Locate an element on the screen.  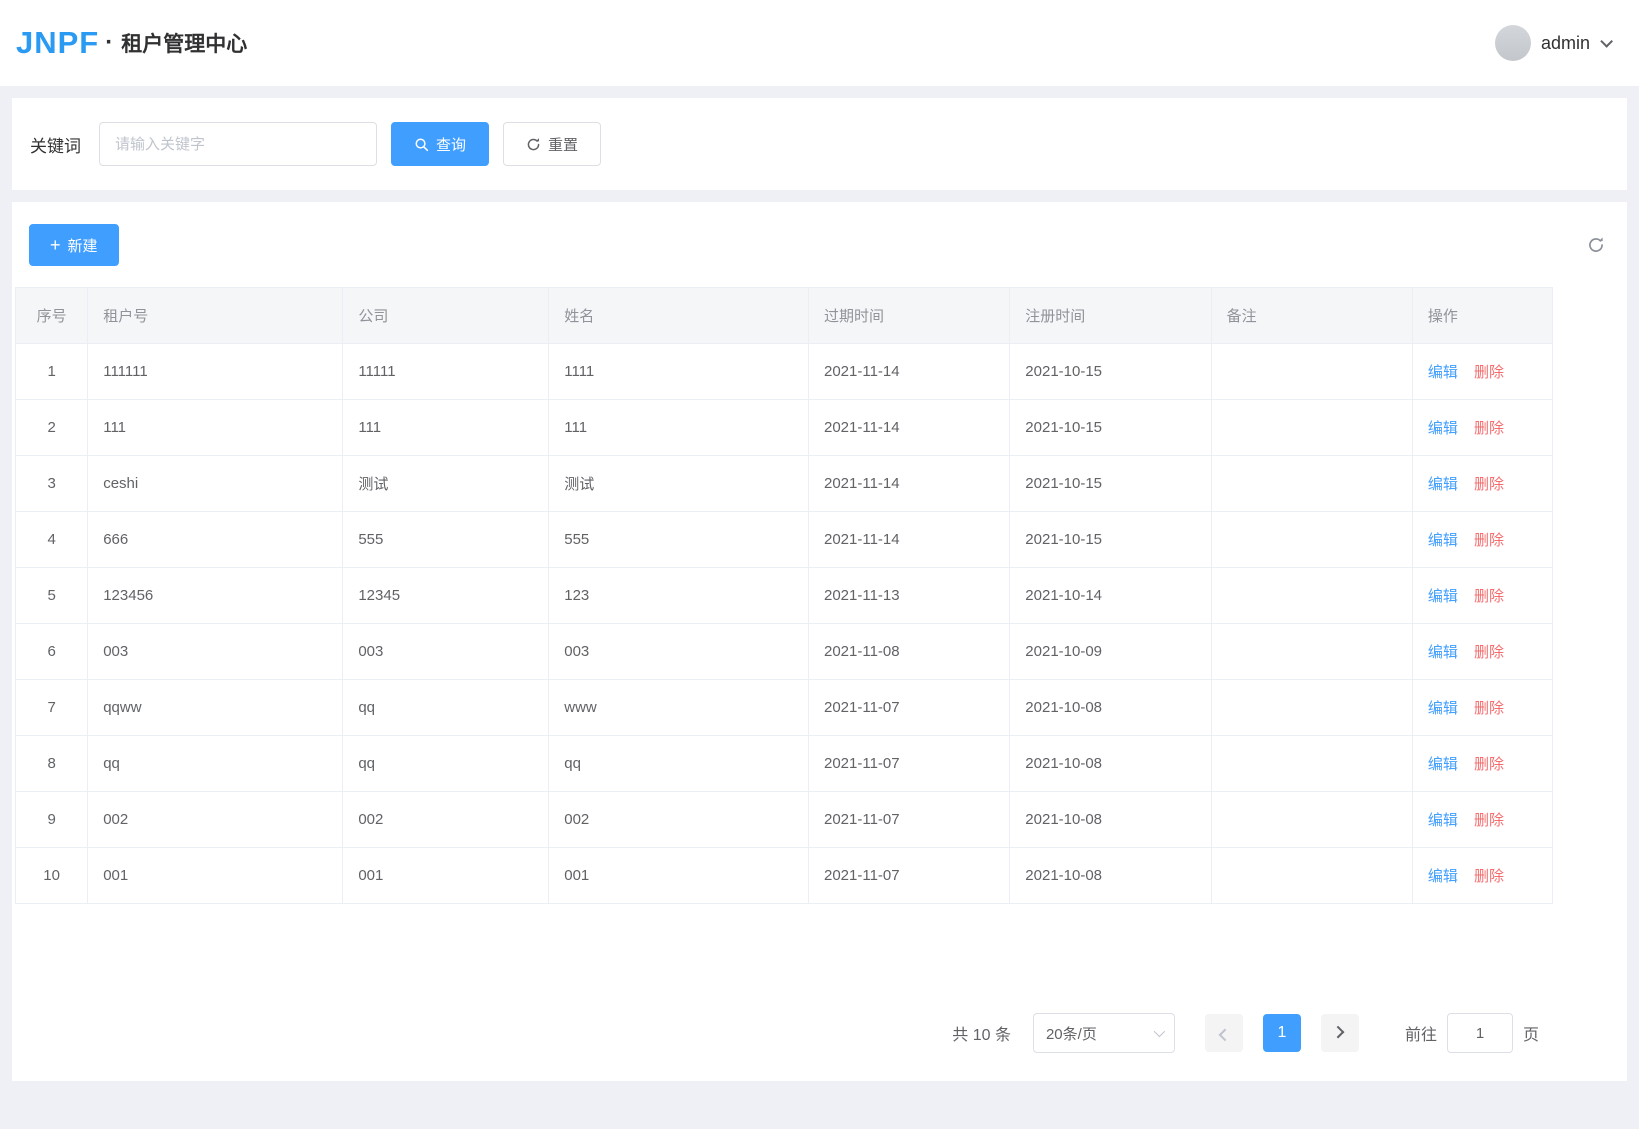
cell-company: qq is located at coordinates (446, 707).